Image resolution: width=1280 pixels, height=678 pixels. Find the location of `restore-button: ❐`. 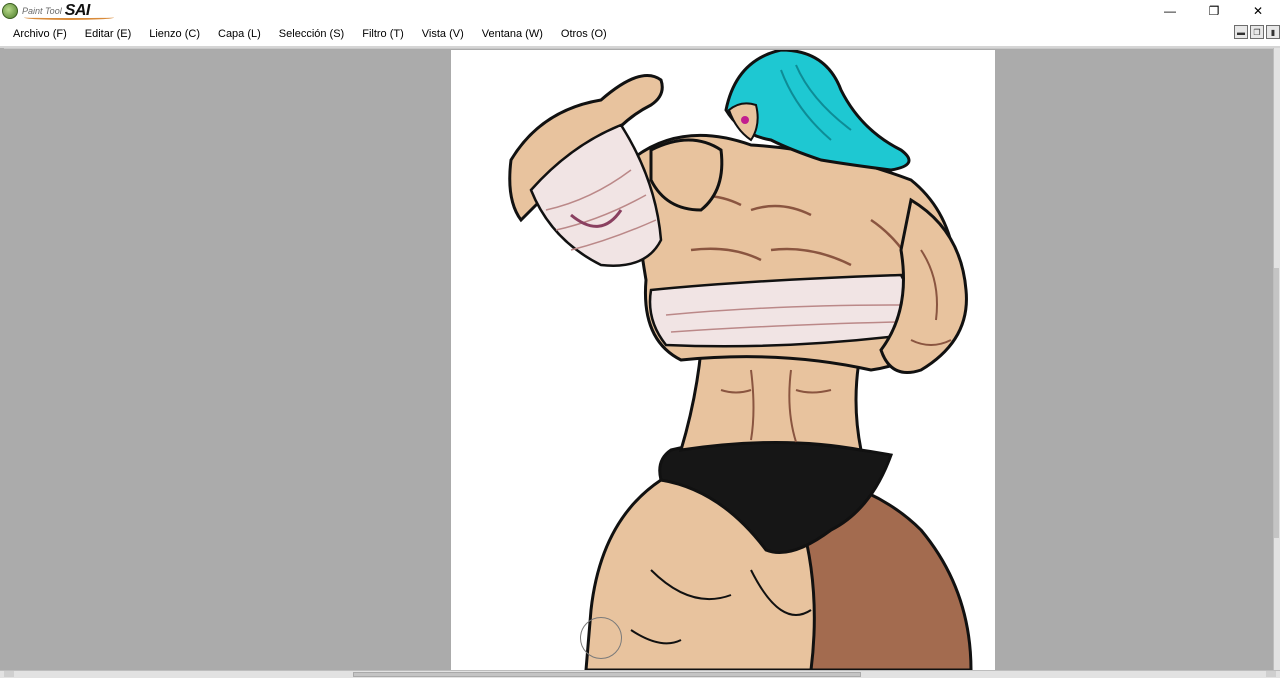

restore-button: ❐ is located at coordinates (1214, 11).